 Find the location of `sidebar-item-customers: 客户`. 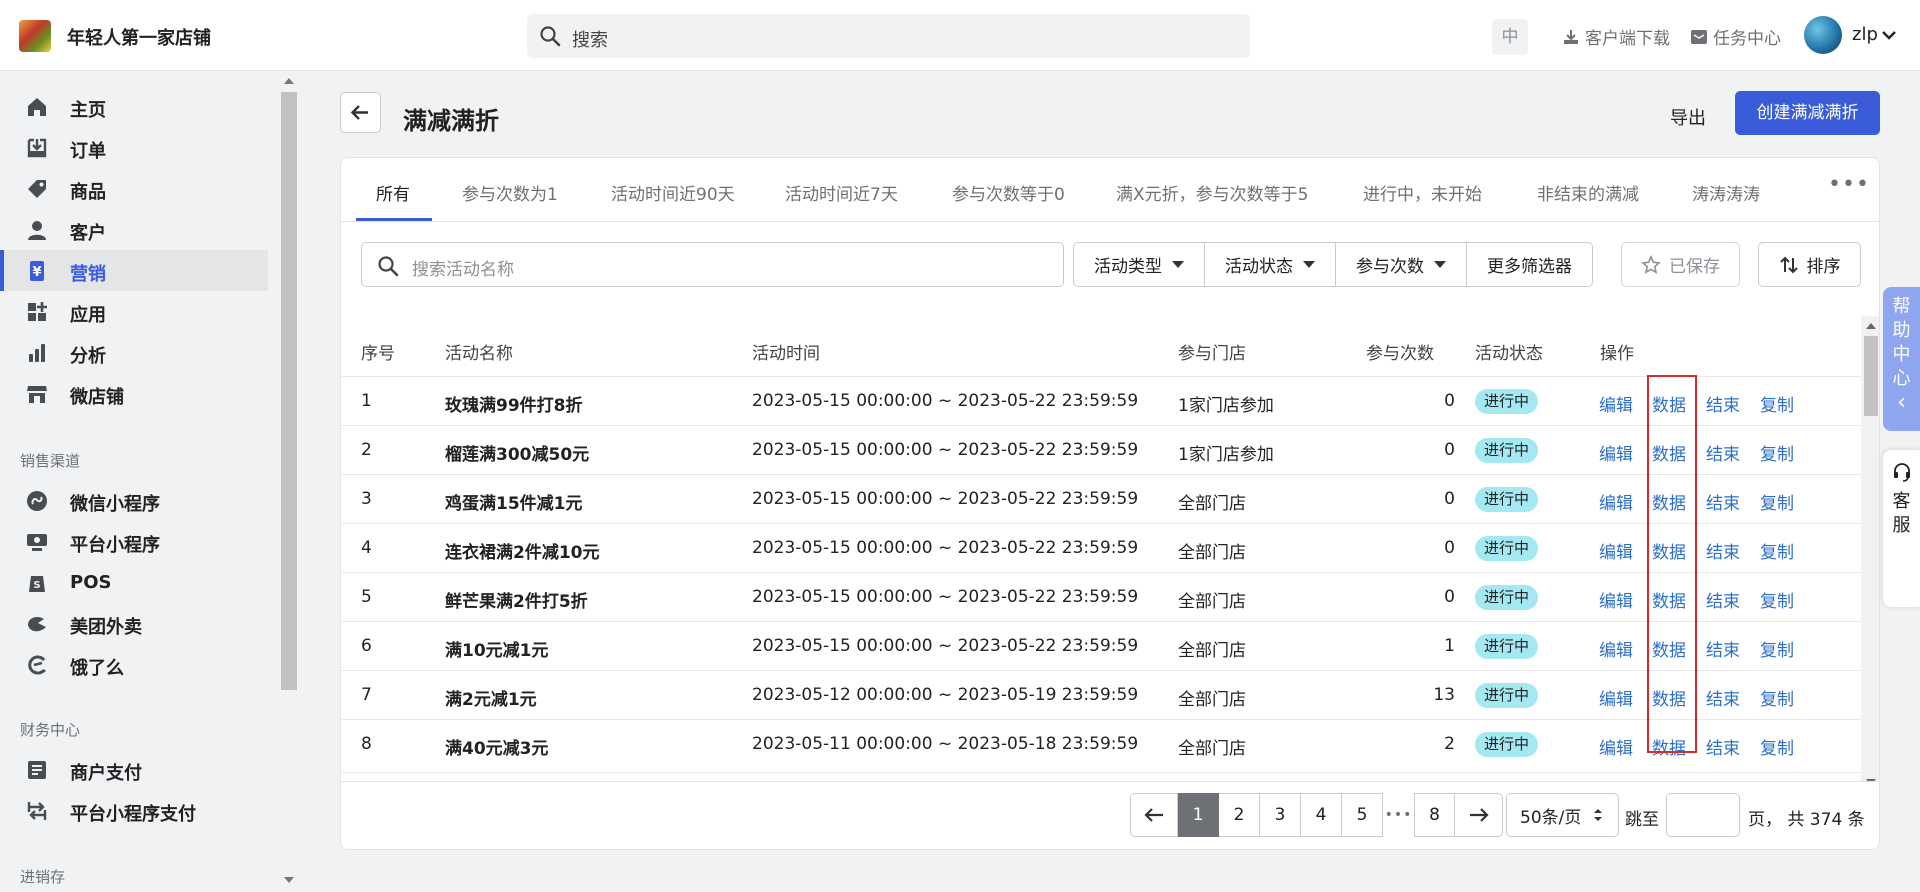

sidebar-item-customers: 客户 is located at coordinates (134, 229).